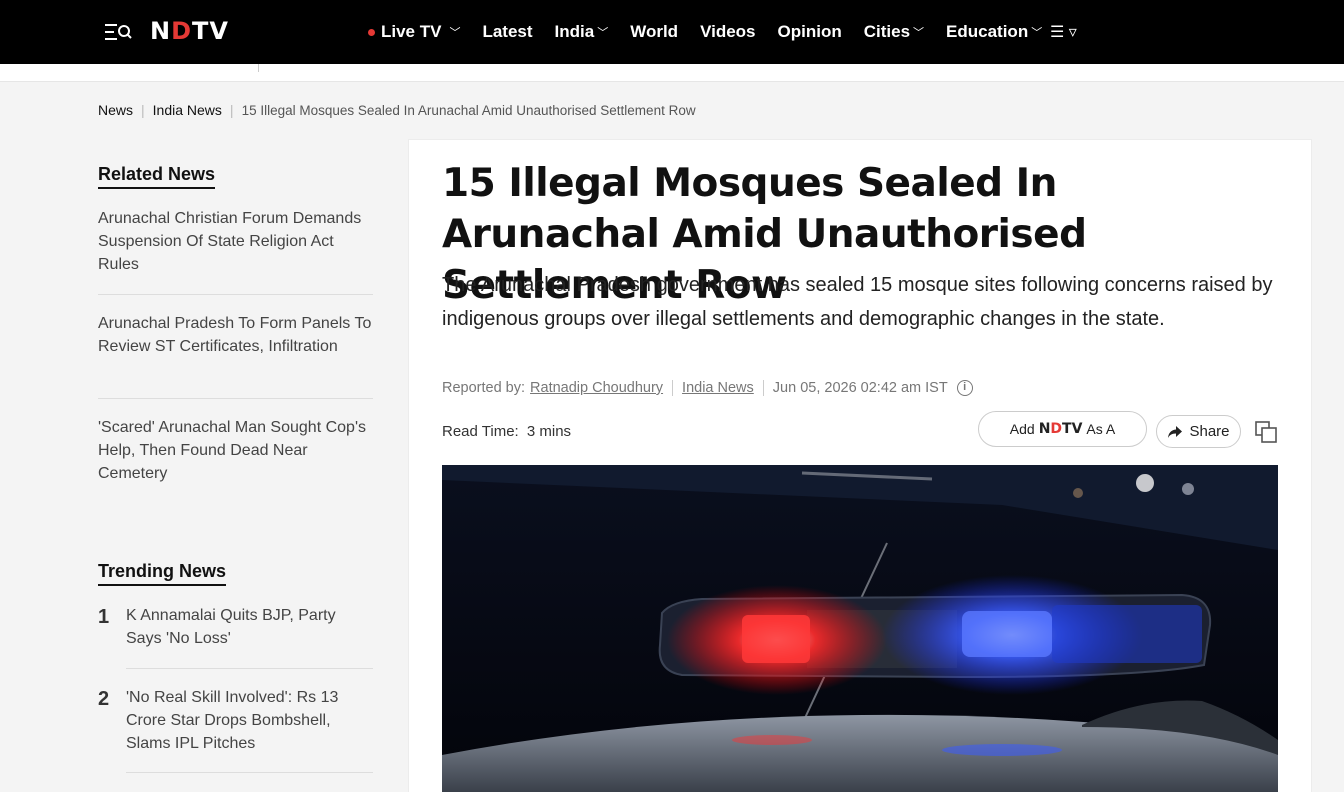 The width and height of the screenshot is (1344, 792). I want to click on add-ndtv-preferred-source-button: Add NDTV As A, so click(1062, 429).